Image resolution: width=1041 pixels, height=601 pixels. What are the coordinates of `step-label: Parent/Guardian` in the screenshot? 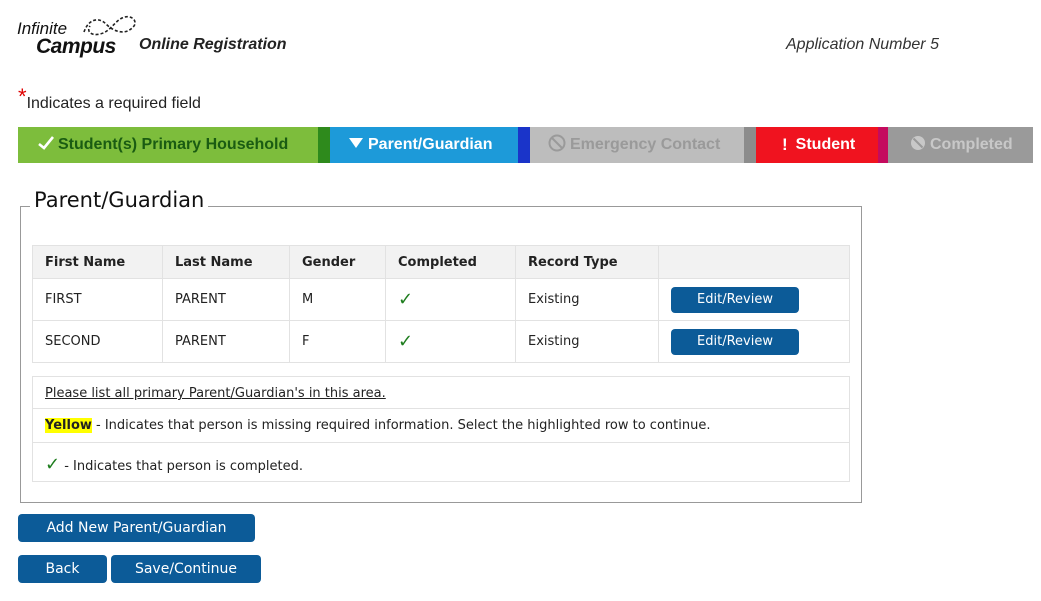 It's located at (430, 144).